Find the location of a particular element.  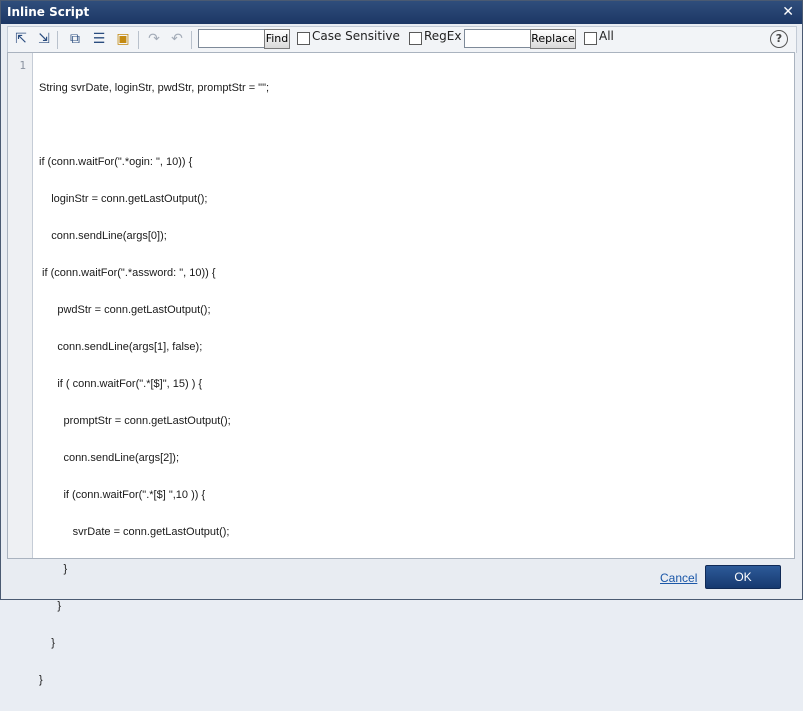

replace-input is located at coordinates (498, 38).